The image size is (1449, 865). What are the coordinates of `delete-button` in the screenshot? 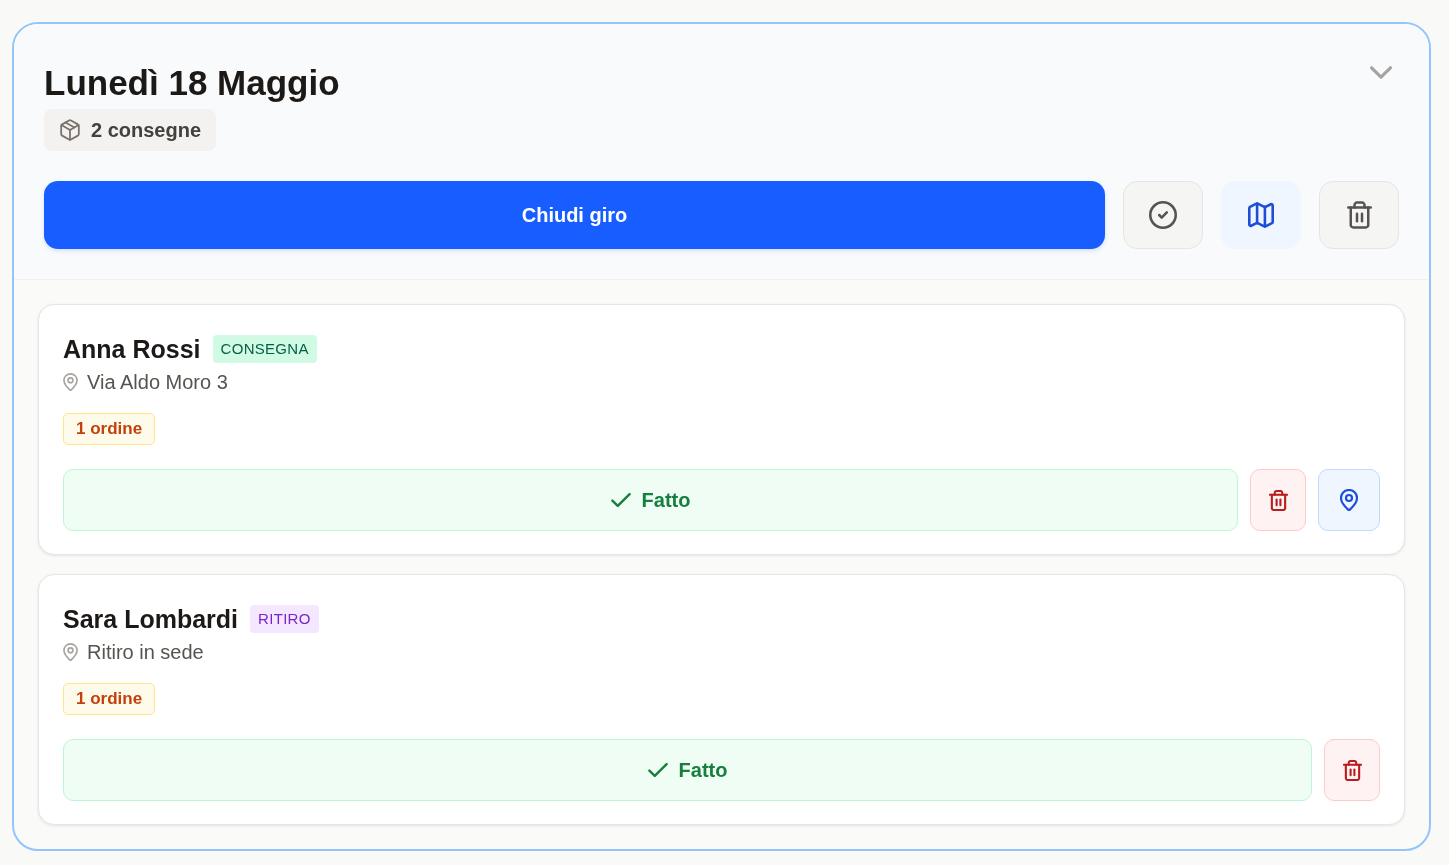 It's located at (1359, 215).